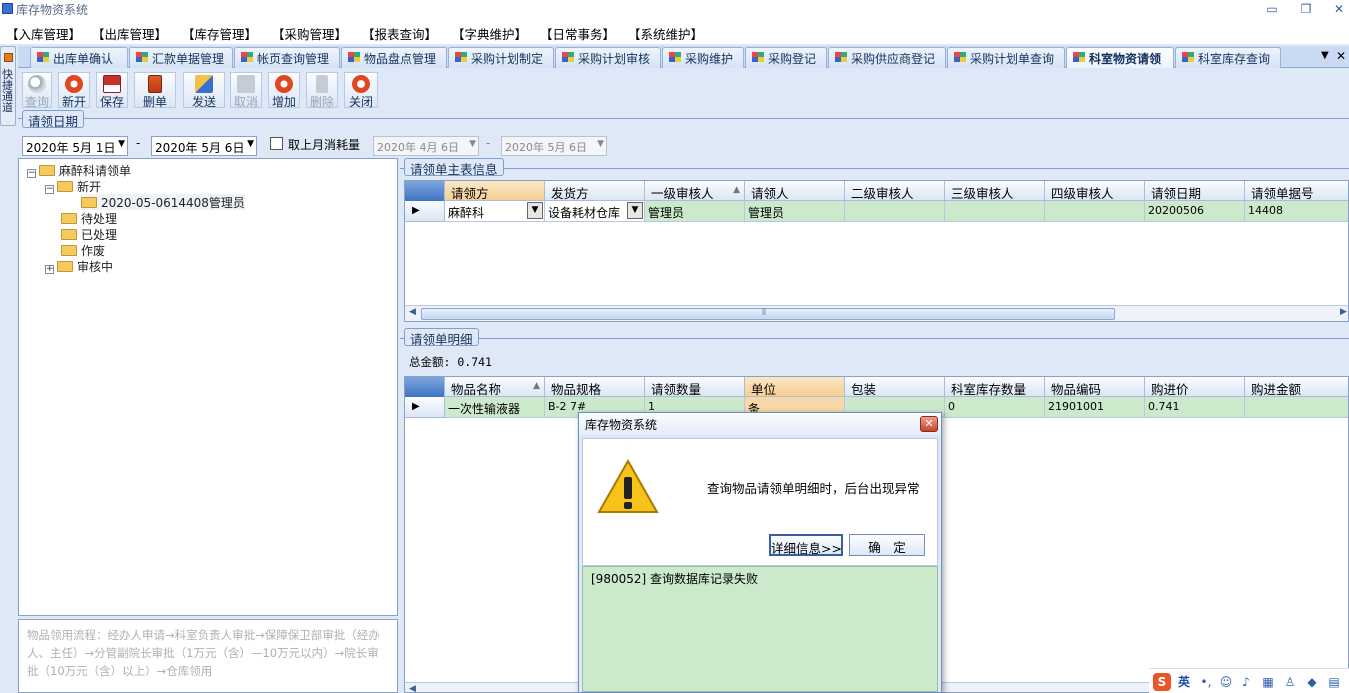  I want to click on cell-level3, so click(995, 211).